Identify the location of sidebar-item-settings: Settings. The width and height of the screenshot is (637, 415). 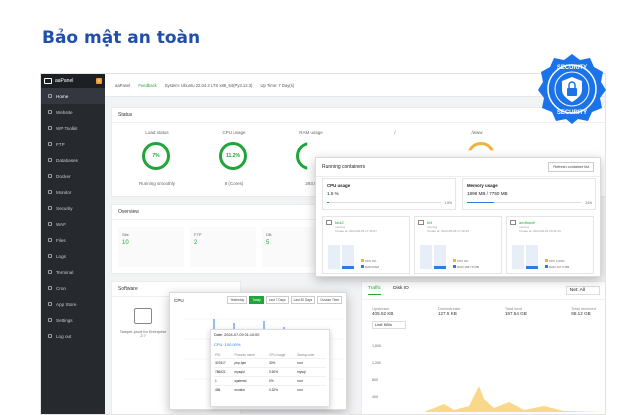
(73, 320).